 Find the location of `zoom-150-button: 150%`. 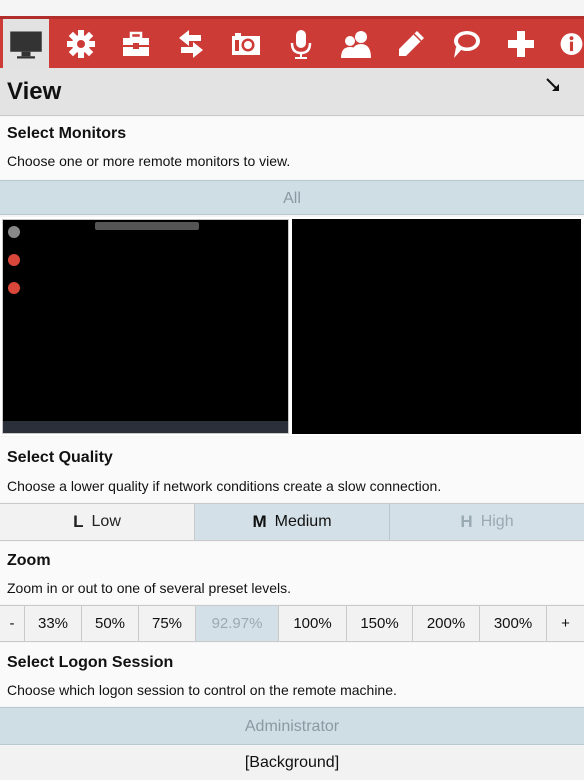

zoom-150-button: 150% is located at coordinates (380, 623).